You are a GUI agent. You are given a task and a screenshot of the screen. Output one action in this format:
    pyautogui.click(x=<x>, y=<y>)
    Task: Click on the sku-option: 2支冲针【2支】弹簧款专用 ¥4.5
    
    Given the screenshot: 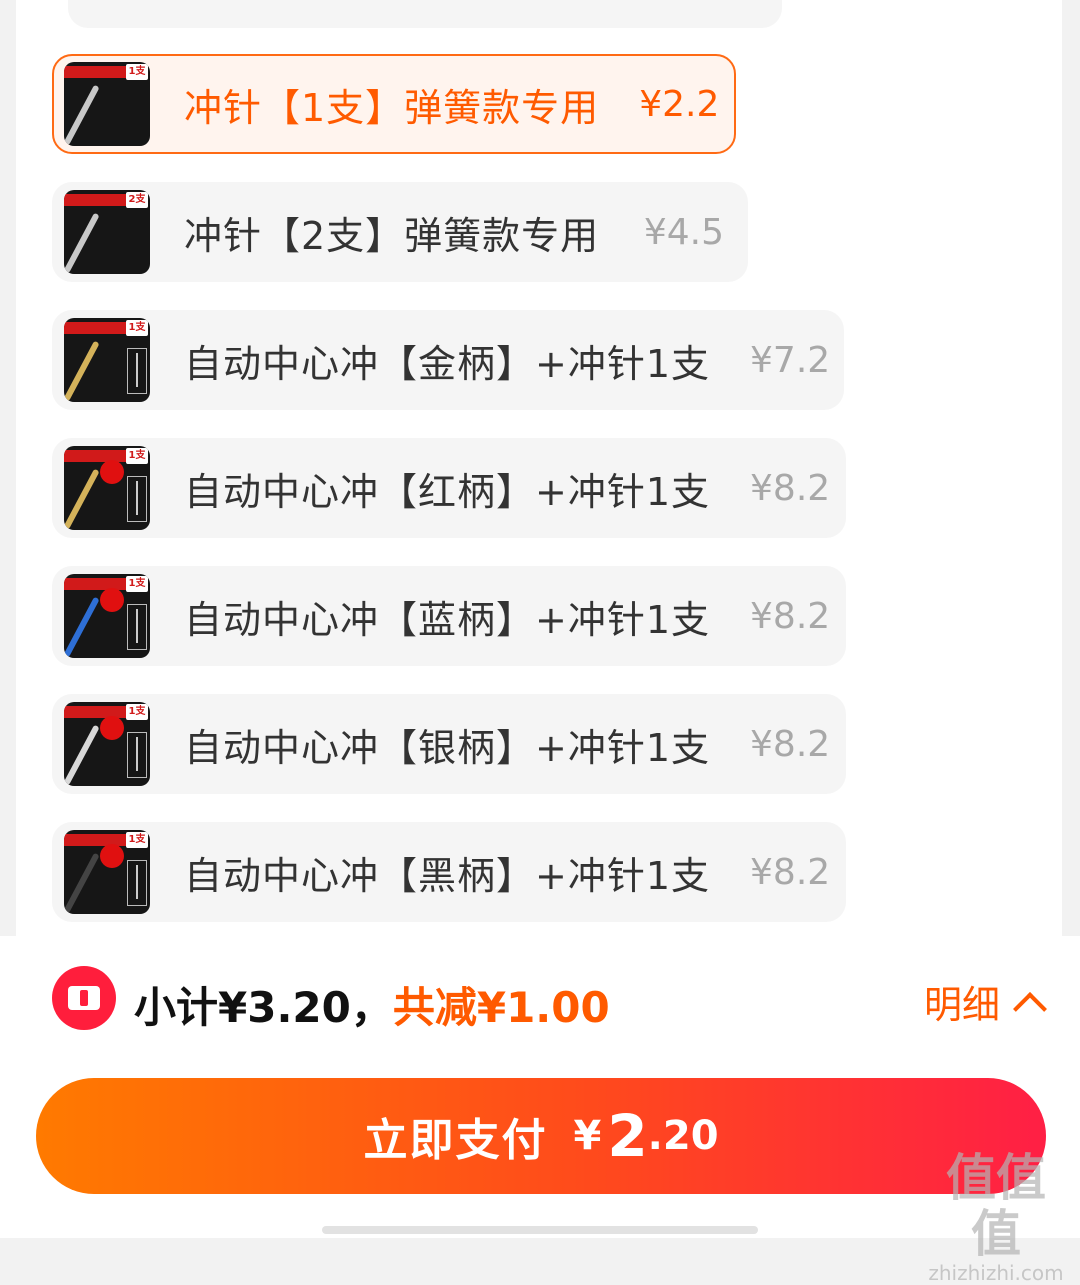 What is the action you would take?
    pyautogui.click(x=400, y=232)
    